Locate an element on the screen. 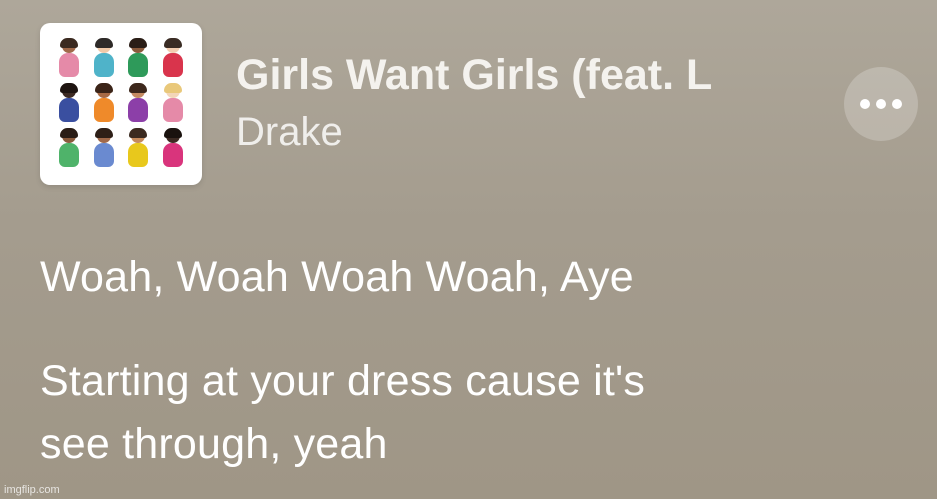 The height and width of the screenshot is (499, 937). artist-name: Drake is located at coordinates (289, 132).